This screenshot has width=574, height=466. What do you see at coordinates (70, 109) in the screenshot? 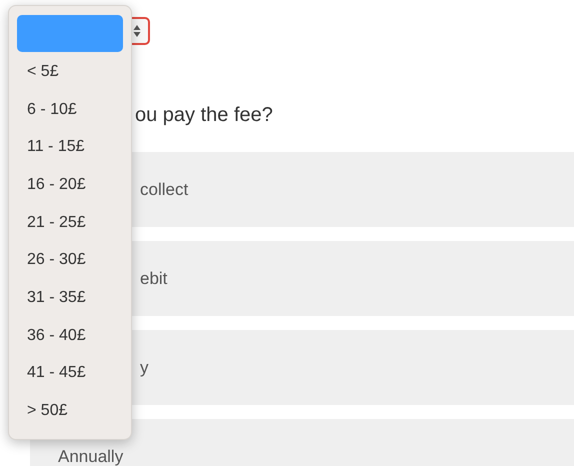
I see `menu-item: 6 - 10£` at bounding box center [70, 109].